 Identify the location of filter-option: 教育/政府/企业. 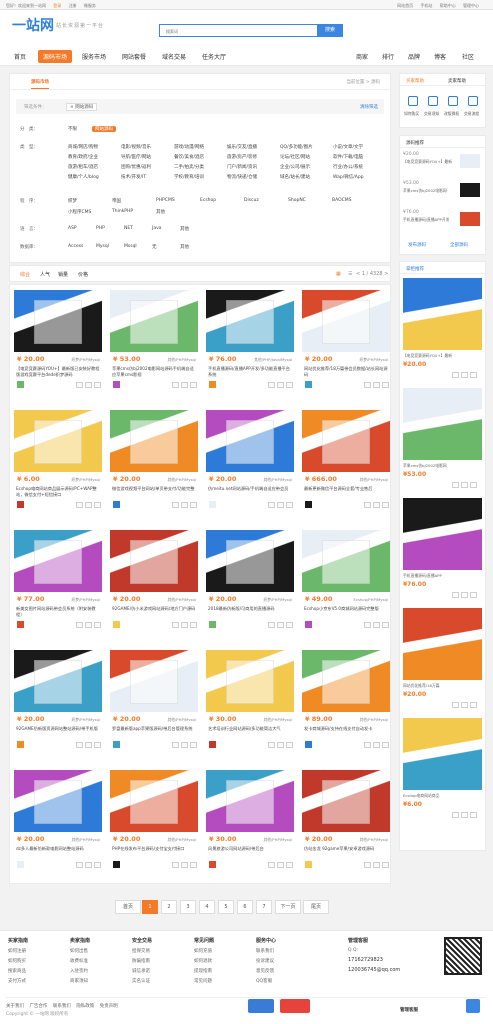
(83, 157).